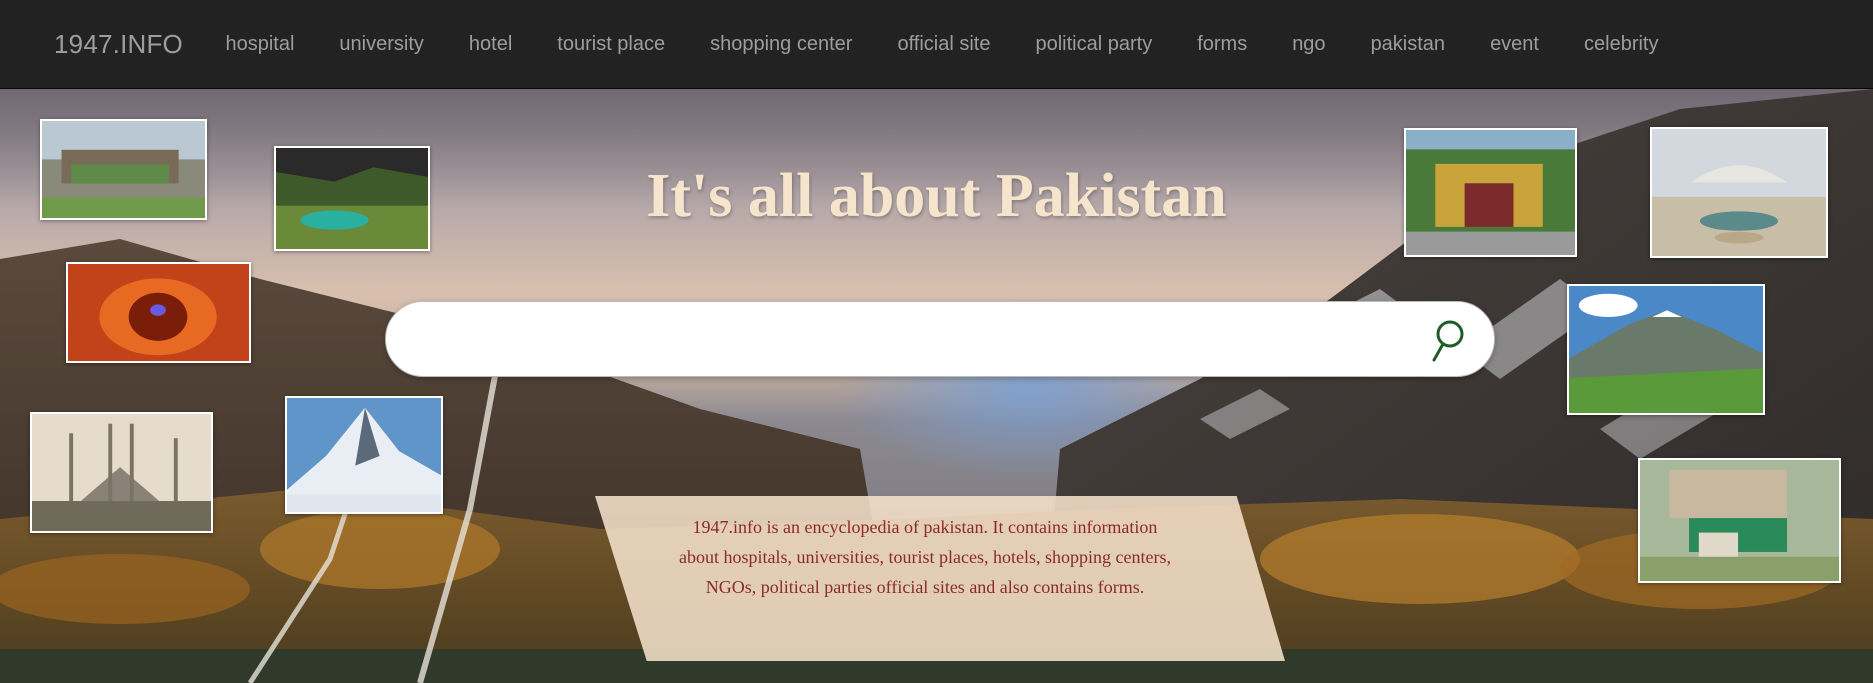 The width and height of the screenshot is (1873, 683). What do you see at coordinates (611, 44) in the screenshot?
I see `nav-link-tourist-place: tourist place` at bounding box center [611, 44].